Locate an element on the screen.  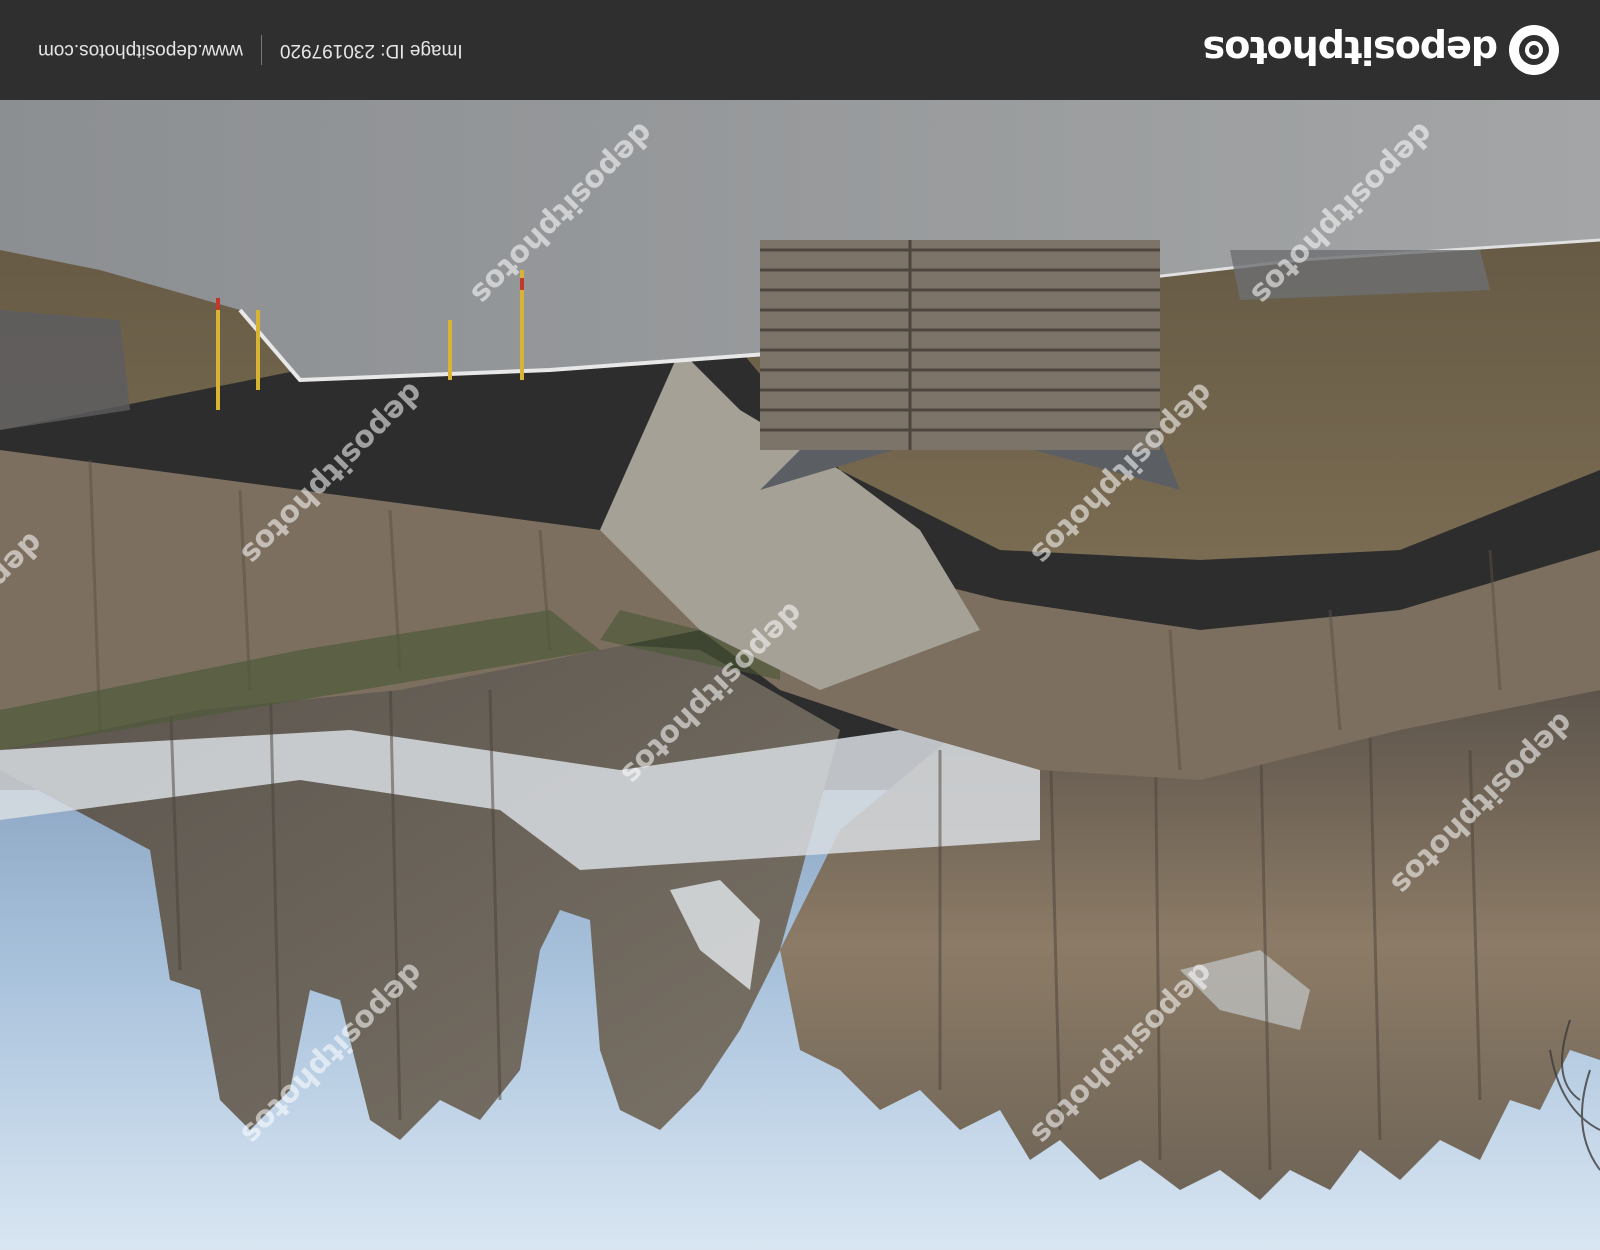
website-link: www.depositphotos.com is located at coordinates (140, 50).